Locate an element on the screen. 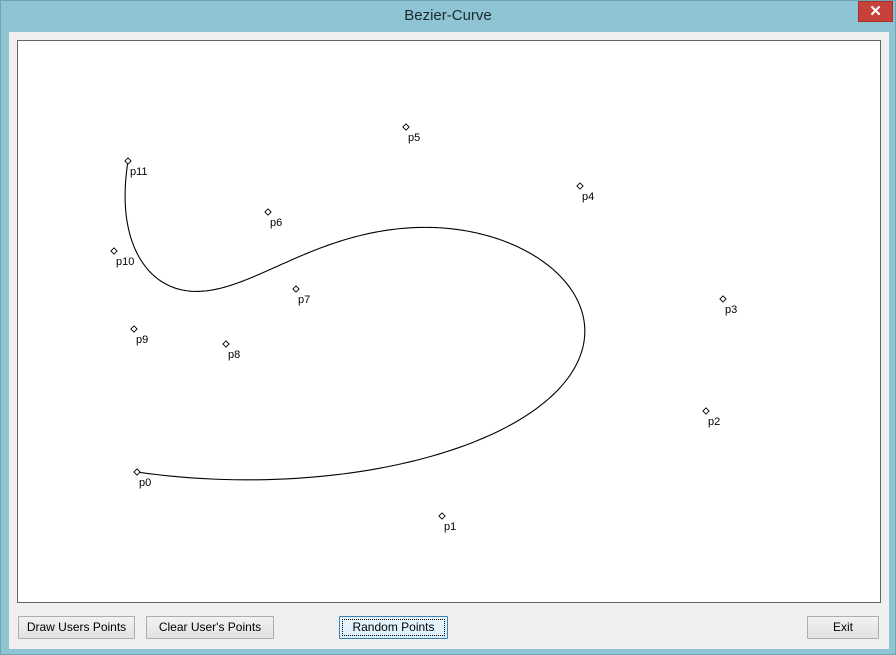 Image resolution: width=896 pixels, height=655 pixels. exit-button: Exit is located at coordinates (843, 627).